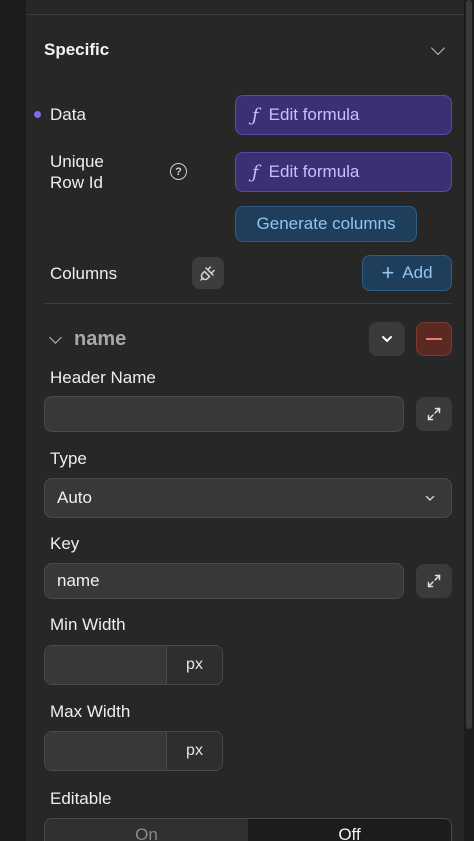 This screenshot has height=841, width=474. I want to click on min-width-field, so click(106, 665).